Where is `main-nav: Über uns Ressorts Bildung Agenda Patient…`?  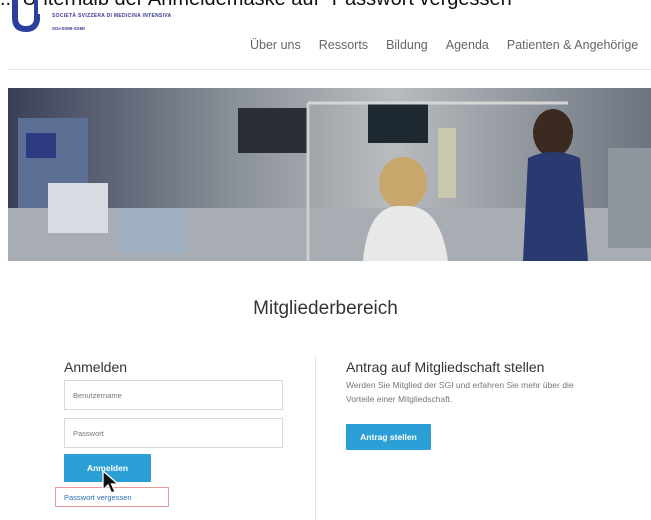 main-nav: Über uns Ressorts Bildung Agenda Patient… is located at coordinates (450, 45).